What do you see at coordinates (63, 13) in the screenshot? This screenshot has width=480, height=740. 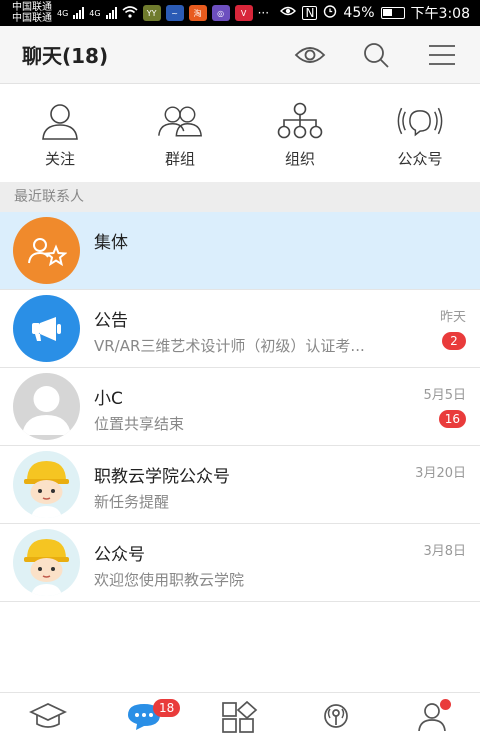 I see `network-1: 4G` at bounding box center [63, 13].